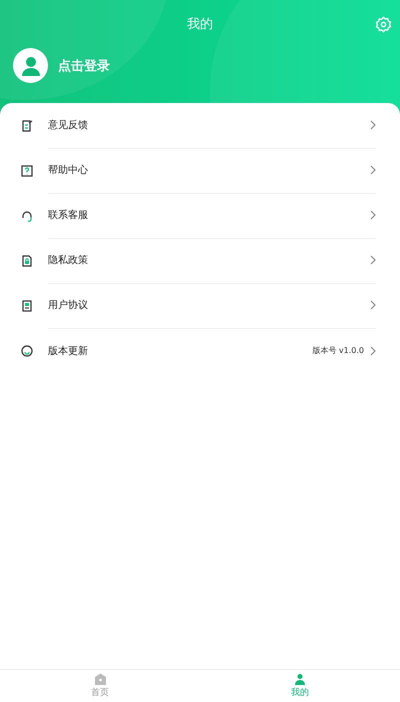 The image size is (400, 702). What do you see at coordinates (27, 171) in the screenshot?
I see `help-icon` at bounding box center [27, 171].